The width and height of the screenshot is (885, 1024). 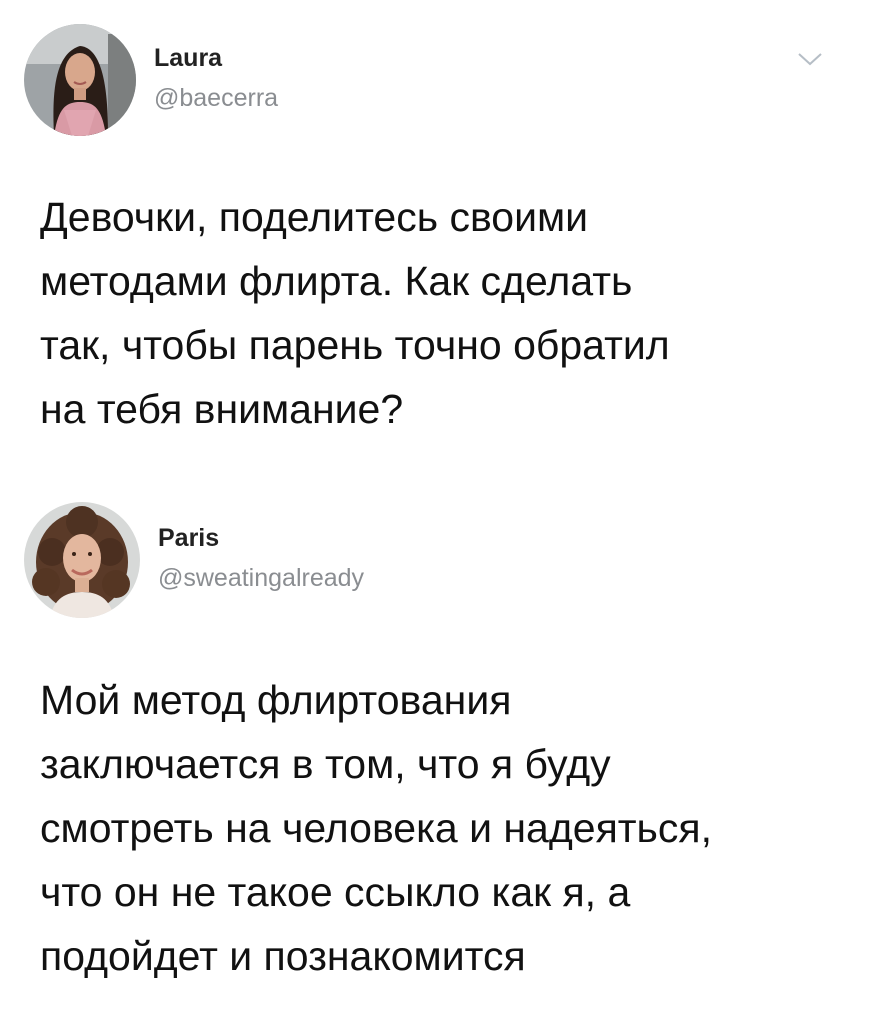 I want to click on tweet-text-line: смотреть на человека и надеяться,, so click(x=376, y=828).